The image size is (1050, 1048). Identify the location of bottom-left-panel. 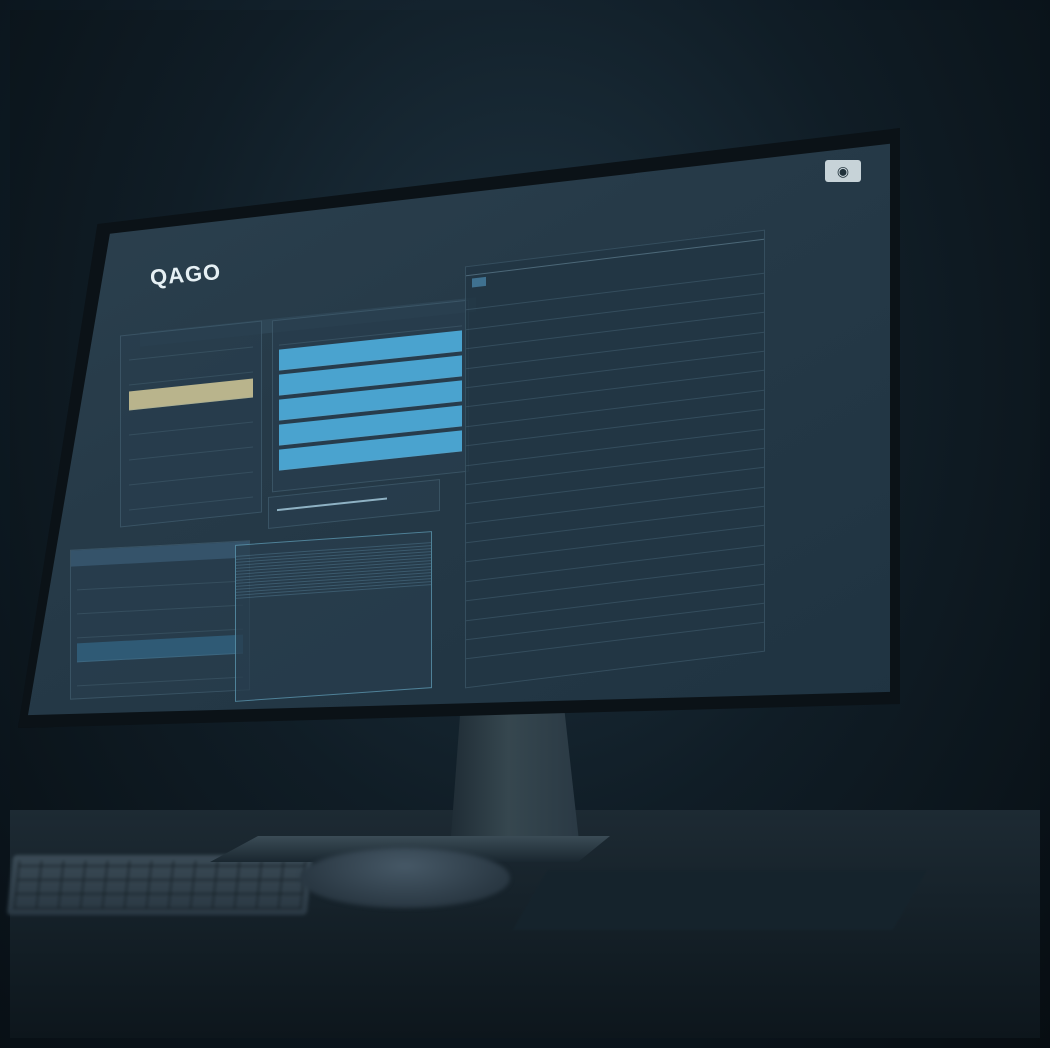
(160, 620).